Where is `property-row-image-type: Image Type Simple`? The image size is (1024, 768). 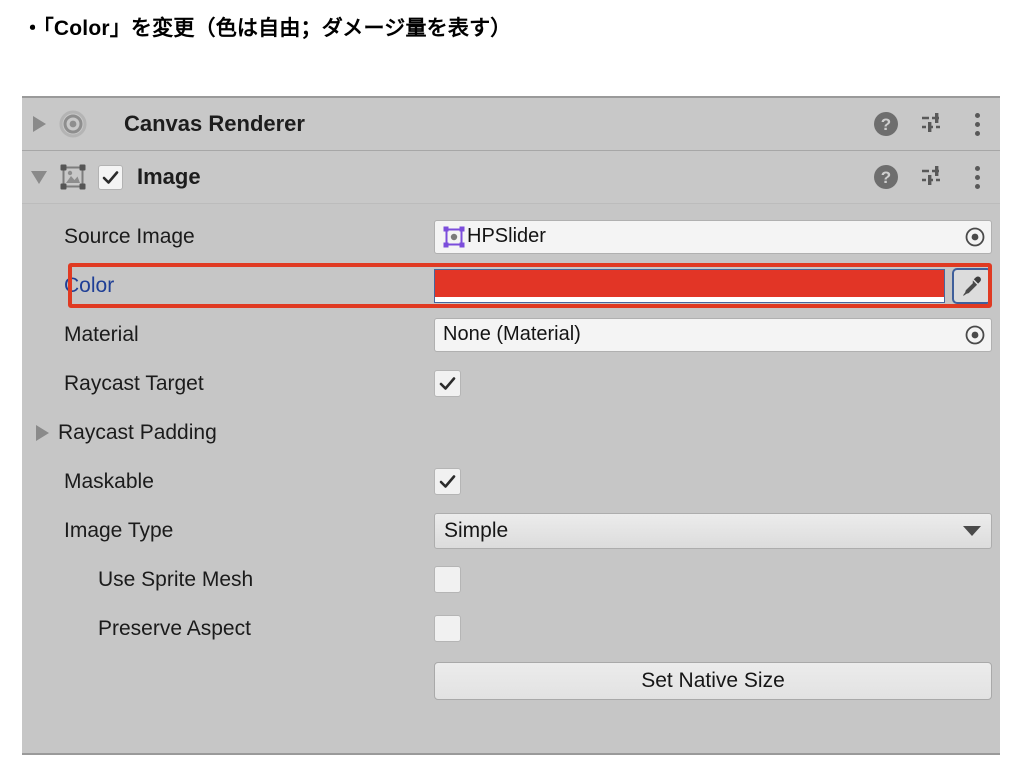 property-row-image-type: Image Type Simple is located at coordinates (511, 530).